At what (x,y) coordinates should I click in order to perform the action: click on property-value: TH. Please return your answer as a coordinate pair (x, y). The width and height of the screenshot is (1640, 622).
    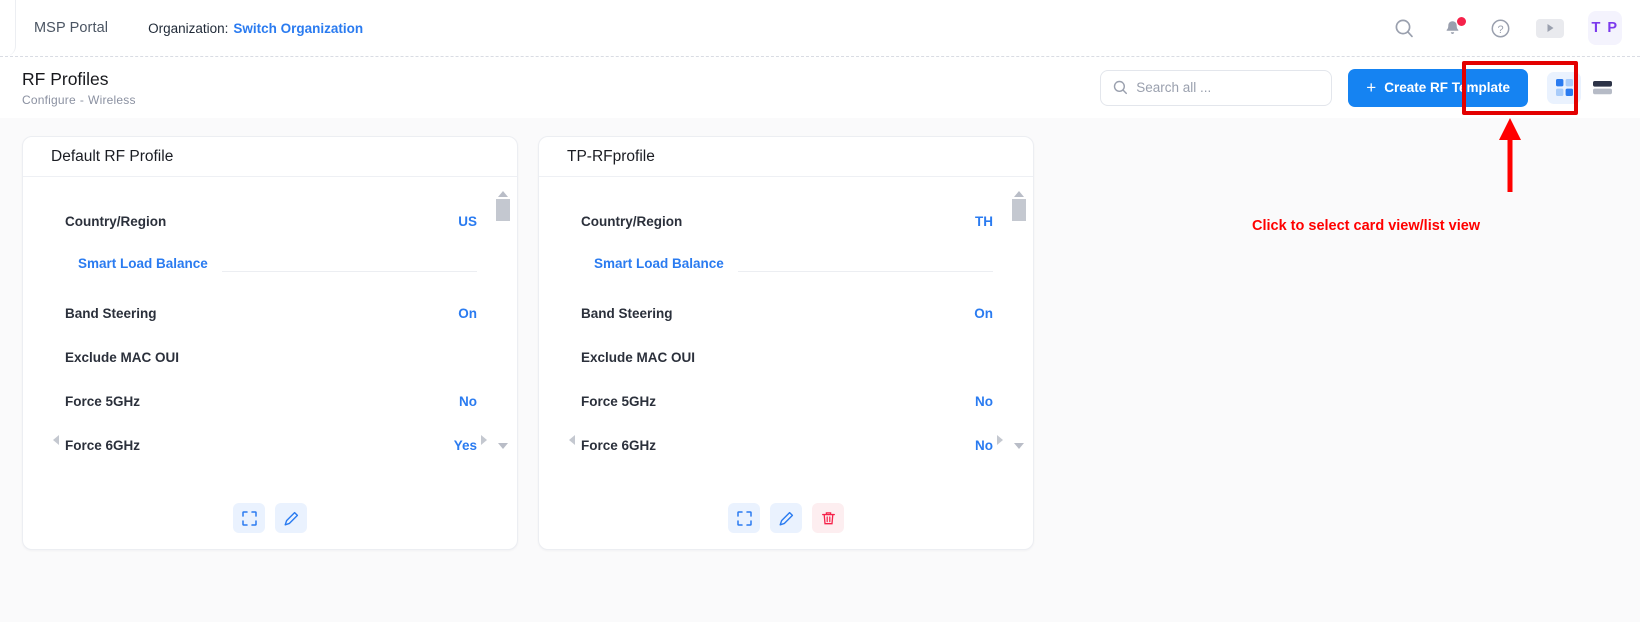
    Looking at the image, I should click on (984, 221).